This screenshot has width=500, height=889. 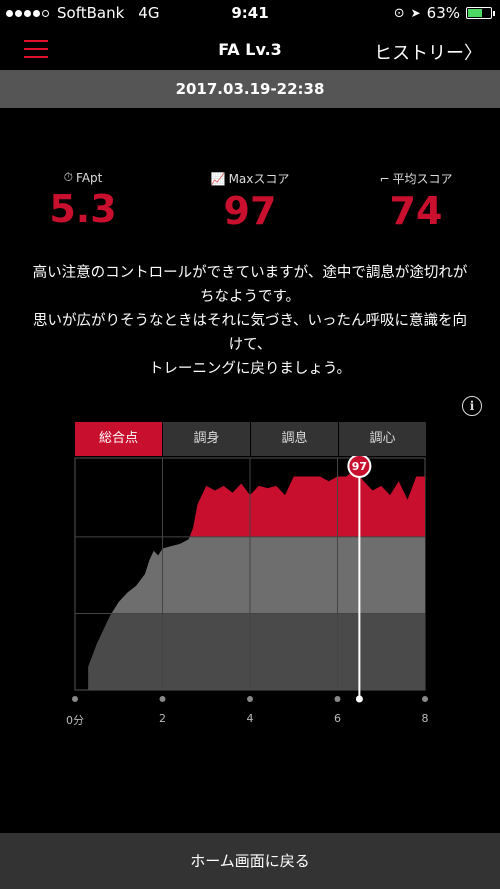 What do you see at coordinates (250, 861) in the screenshot?
I see `home-button: ホーム画面に戻る` at bounding box center [250, 861].